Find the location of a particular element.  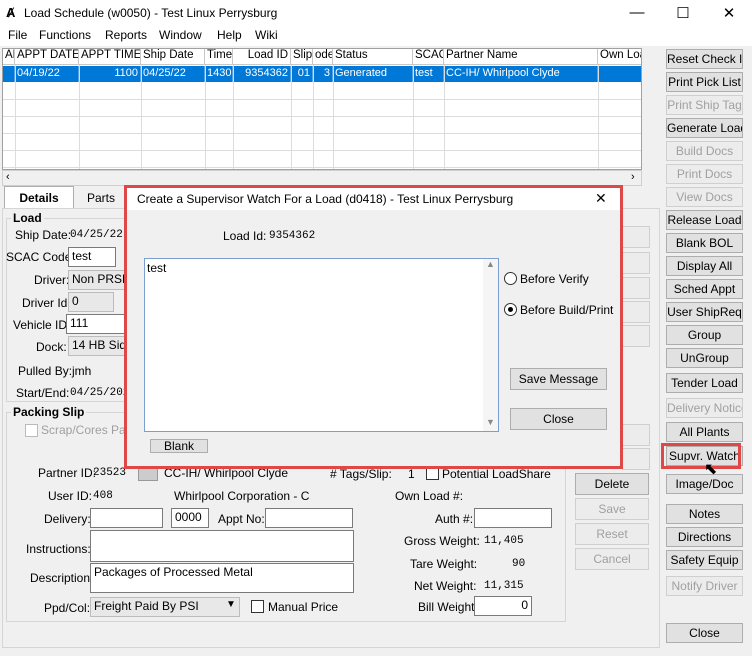

table-cell: 1430 is located at coordinates (219, 74).